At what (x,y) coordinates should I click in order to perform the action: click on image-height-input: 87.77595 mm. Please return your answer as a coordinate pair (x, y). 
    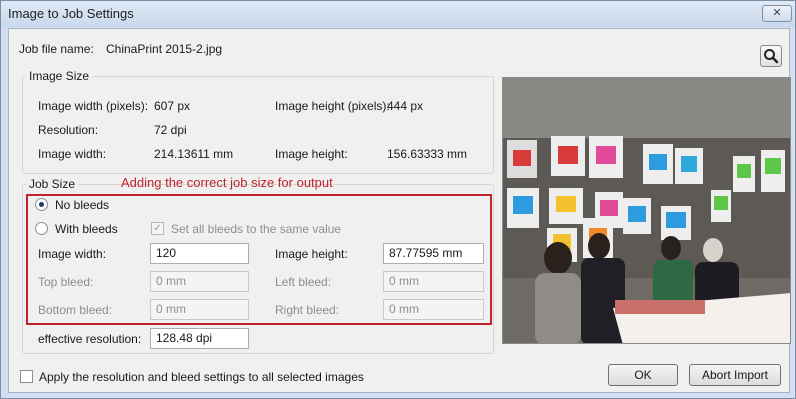
    Looking at the image, I should click on (433, 253).